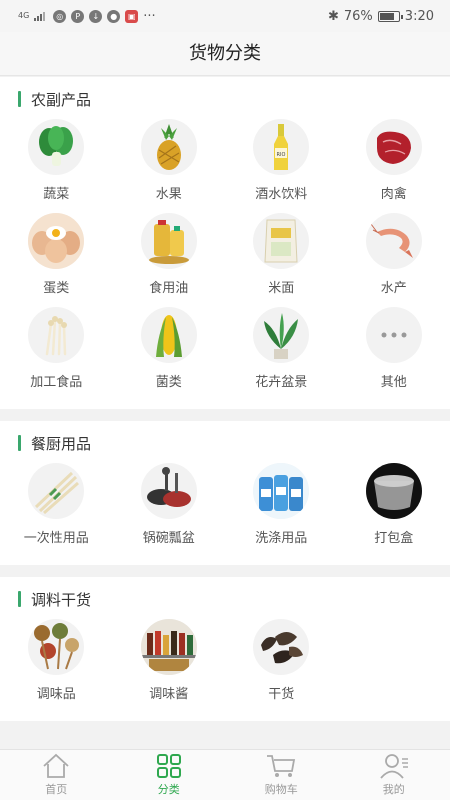  What do you see at coordinates (393, 147) in the screenshot?
I see `meat-icon` at bounding box center [393, 147].